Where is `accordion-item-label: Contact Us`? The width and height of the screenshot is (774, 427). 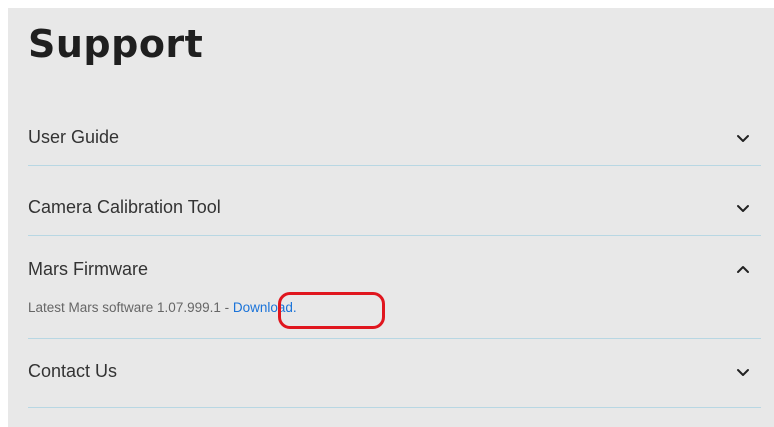
accordion-item-label: Contact Us is located at coordinates (73, 371).